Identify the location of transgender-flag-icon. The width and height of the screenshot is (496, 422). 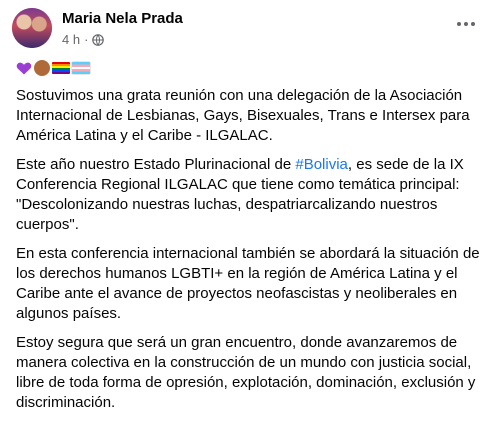
(81, 68).